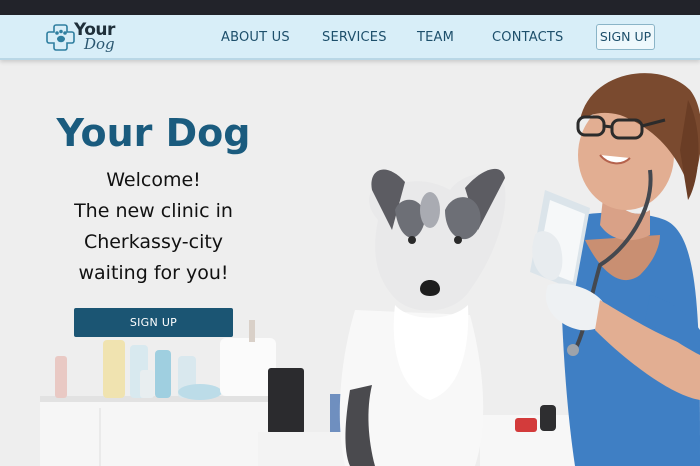  Describe the element at coordinates (435, 37) in the screenshot. I see `nav-team: TEAM` at that location.